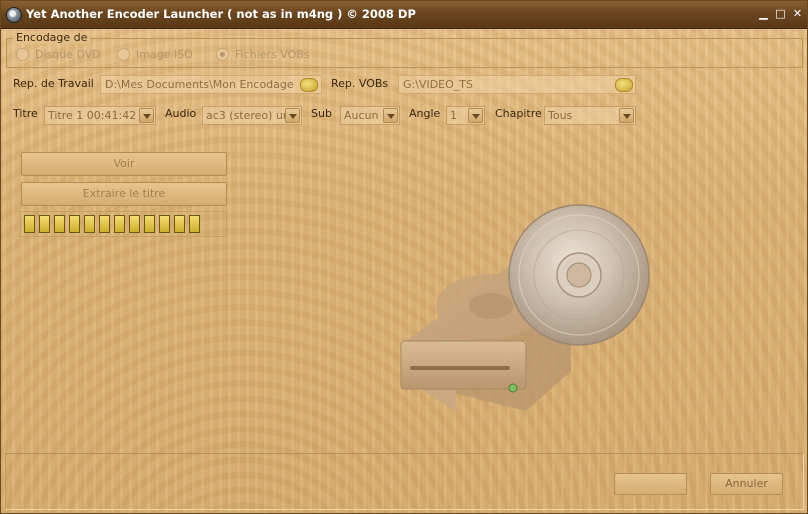 The image size is (808, 514). I want to click on dvd-disc-icon, so click(14, 15).